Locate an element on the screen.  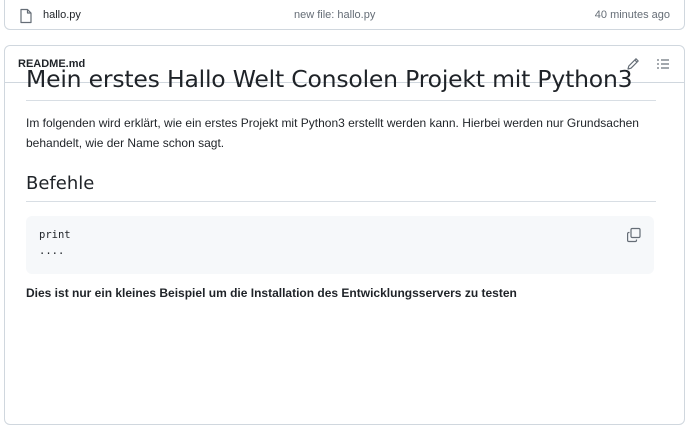
file-icon is located at coordinates (26, 16).